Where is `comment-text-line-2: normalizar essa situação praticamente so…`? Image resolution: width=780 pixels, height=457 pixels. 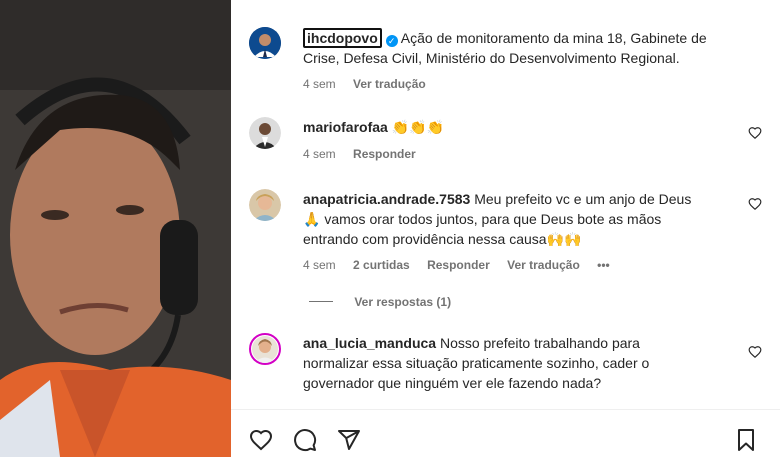 comment-text-line-2: normalizar essa situação praticamente so… is located at coordinates (476, 363).